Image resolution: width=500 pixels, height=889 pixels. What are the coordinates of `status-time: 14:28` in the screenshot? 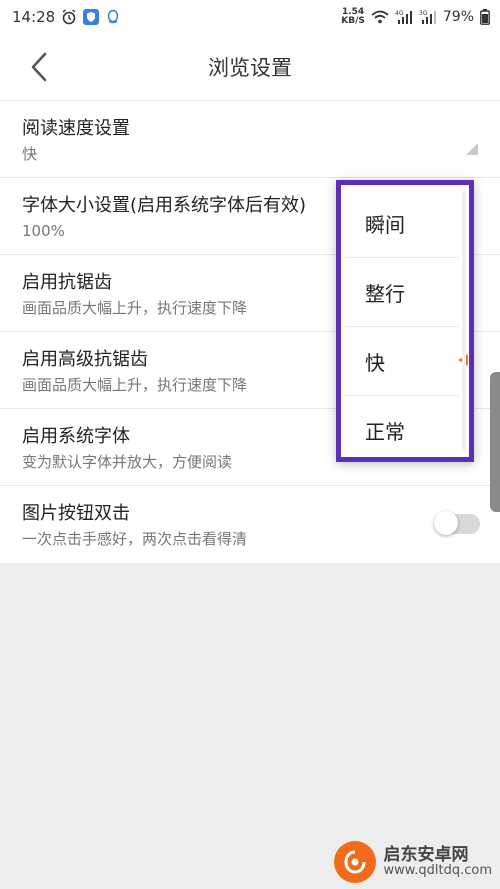 It's located at (34, 17).